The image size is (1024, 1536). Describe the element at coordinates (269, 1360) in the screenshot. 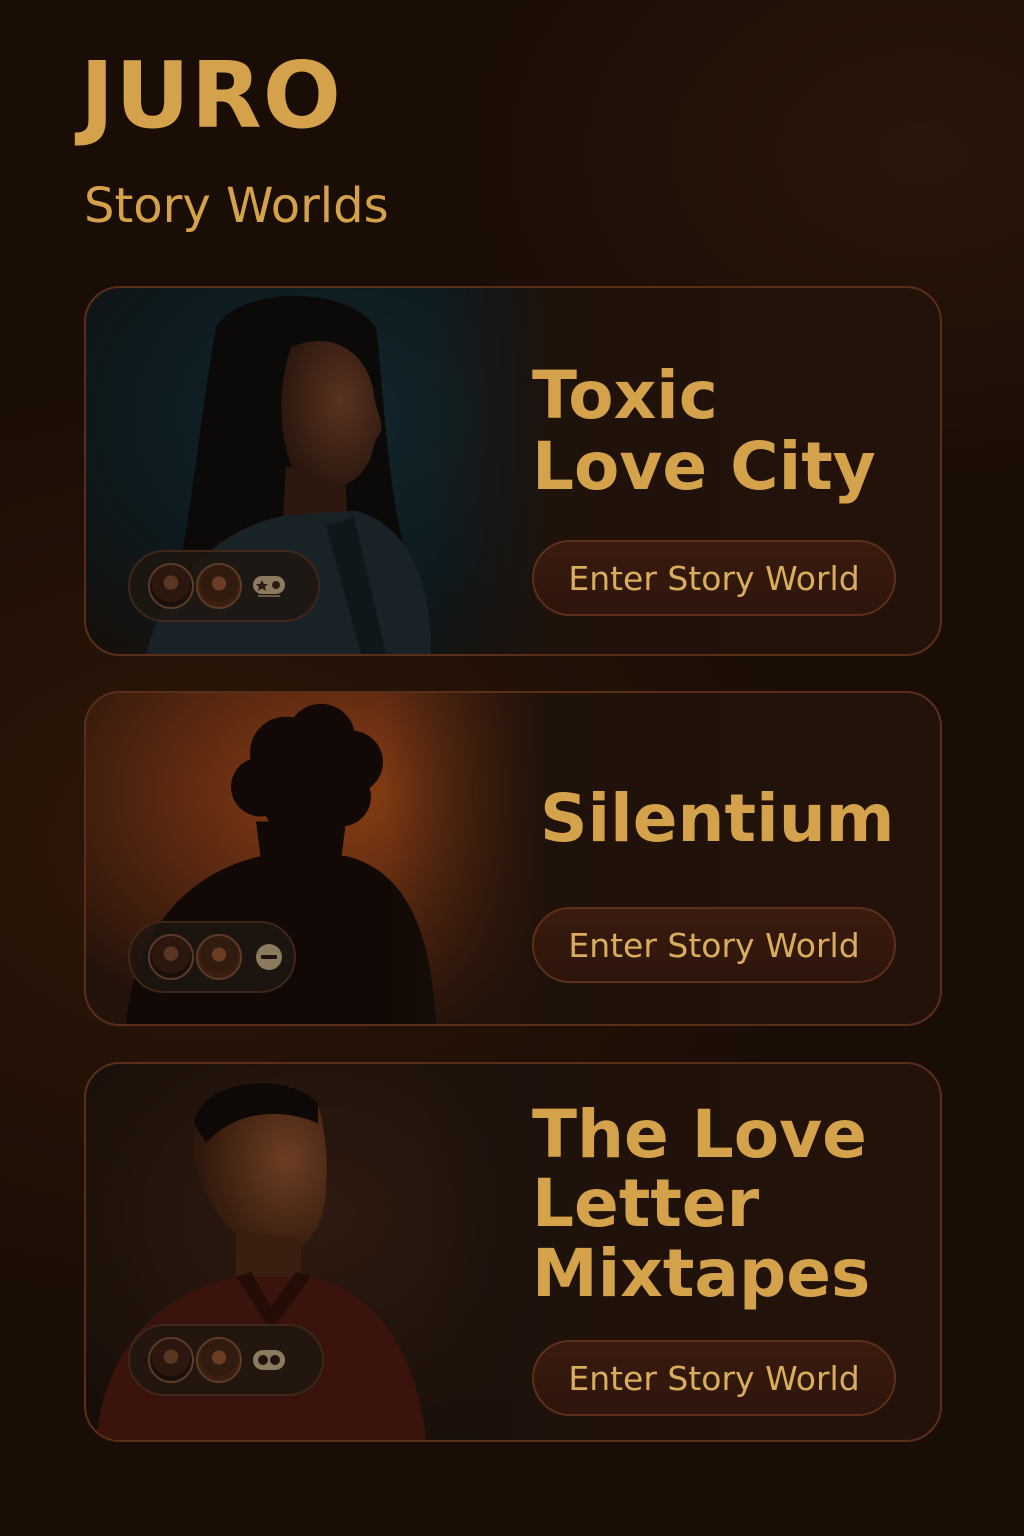

I see `cassette-icon` at that location.